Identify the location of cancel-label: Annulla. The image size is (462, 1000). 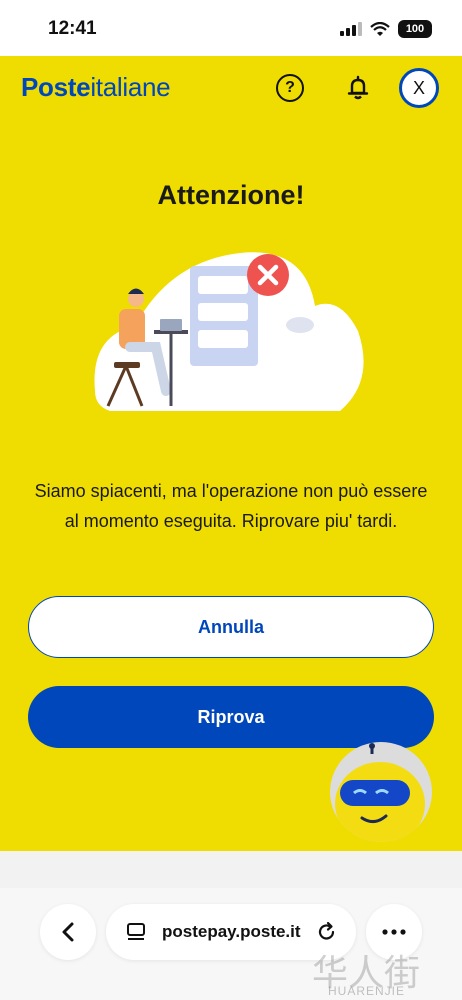
(231, 626).